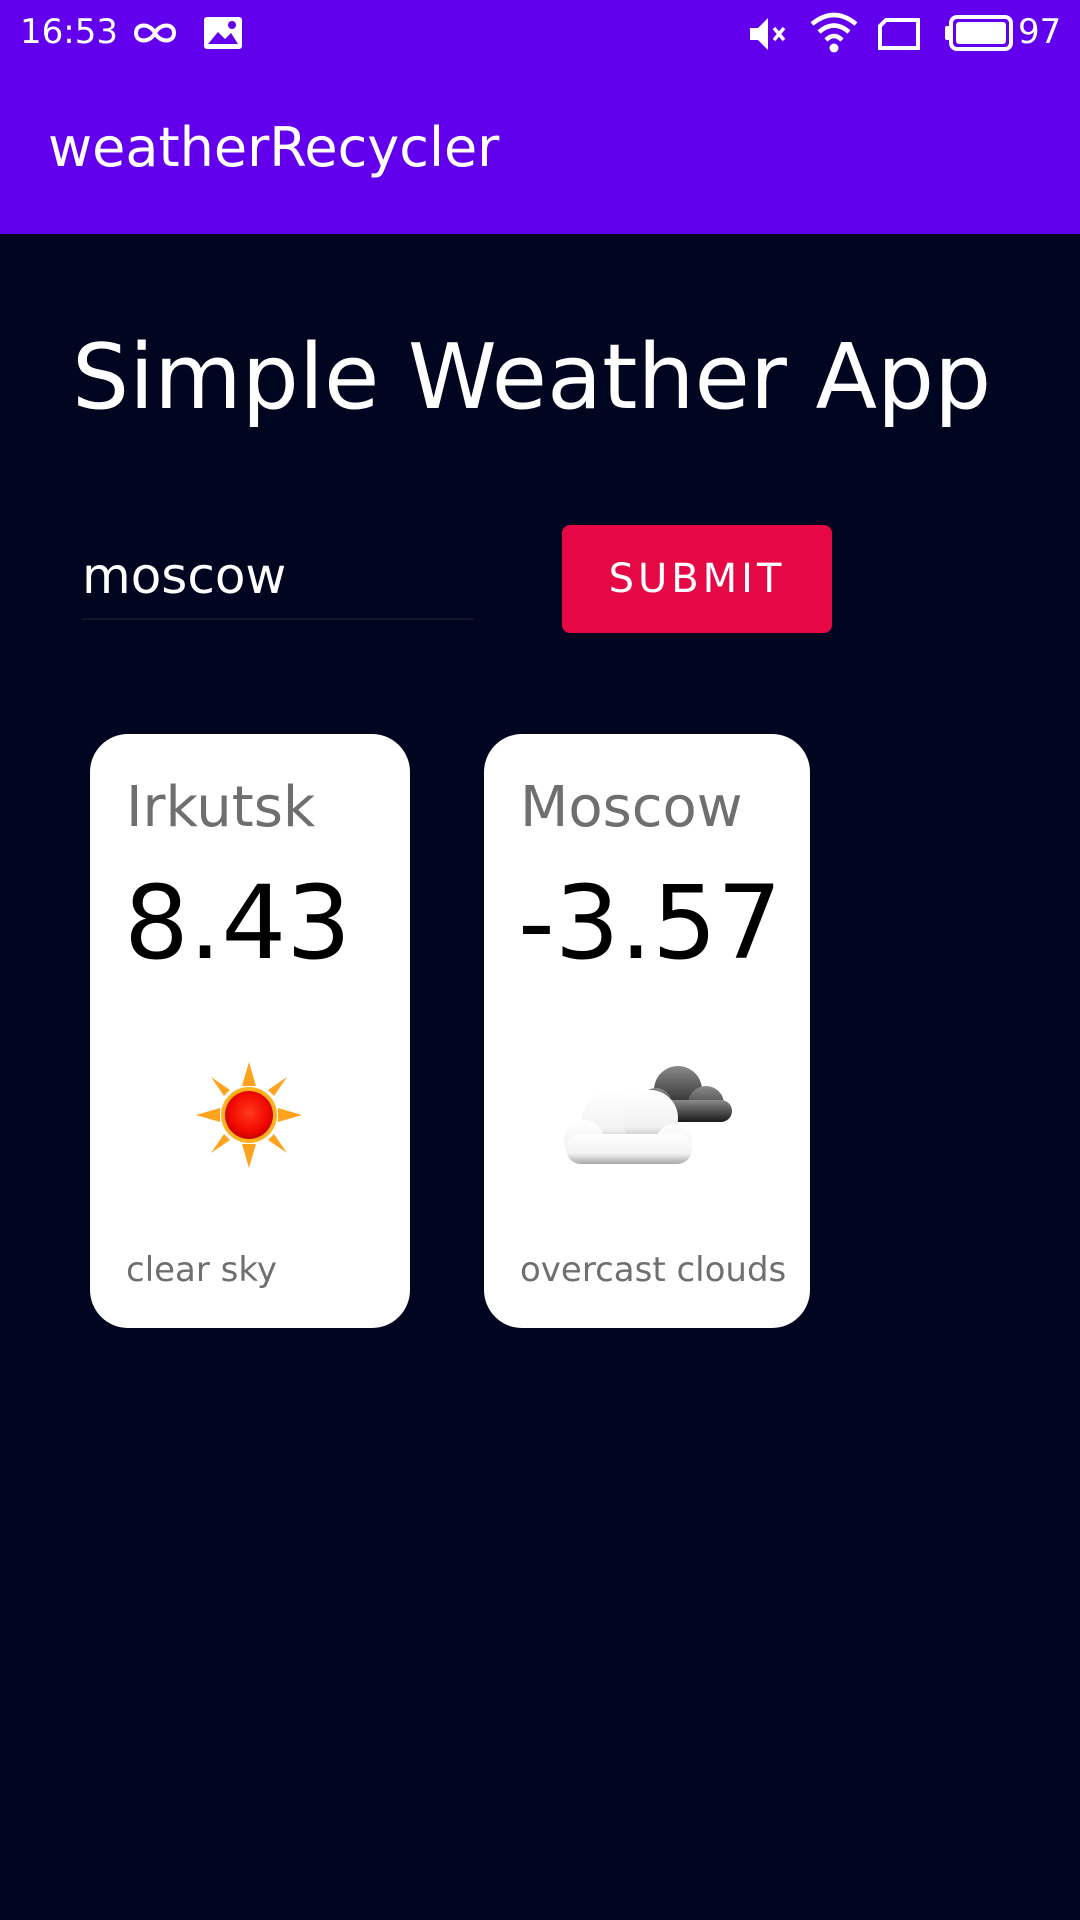 This screenshot has height=1920, width=1080. What do you see at coordinates (647, 1031) in the screenshot?
I see `weather-card: Moscow -3.57 overcast clouds` at bounding box center [647, 1031].